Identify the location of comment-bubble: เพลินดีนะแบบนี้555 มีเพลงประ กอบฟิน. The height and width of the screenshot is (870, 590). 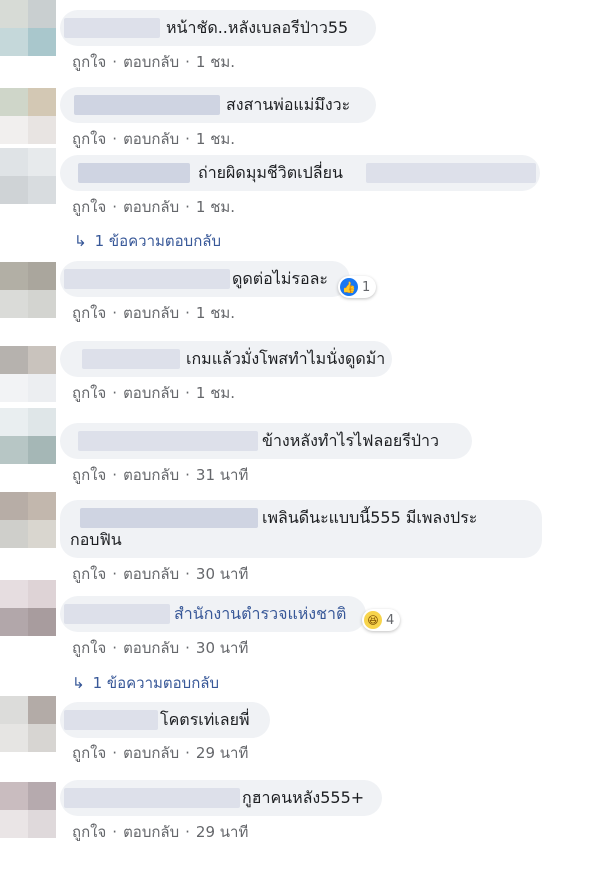
(301, 529).